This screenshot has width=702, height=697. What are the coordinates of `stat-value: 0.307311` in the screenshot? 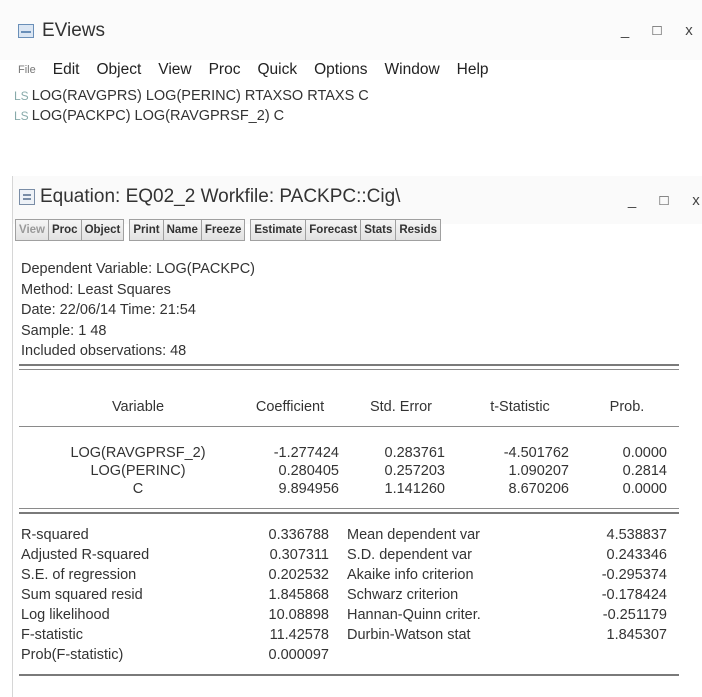 It's located at (299, 555).